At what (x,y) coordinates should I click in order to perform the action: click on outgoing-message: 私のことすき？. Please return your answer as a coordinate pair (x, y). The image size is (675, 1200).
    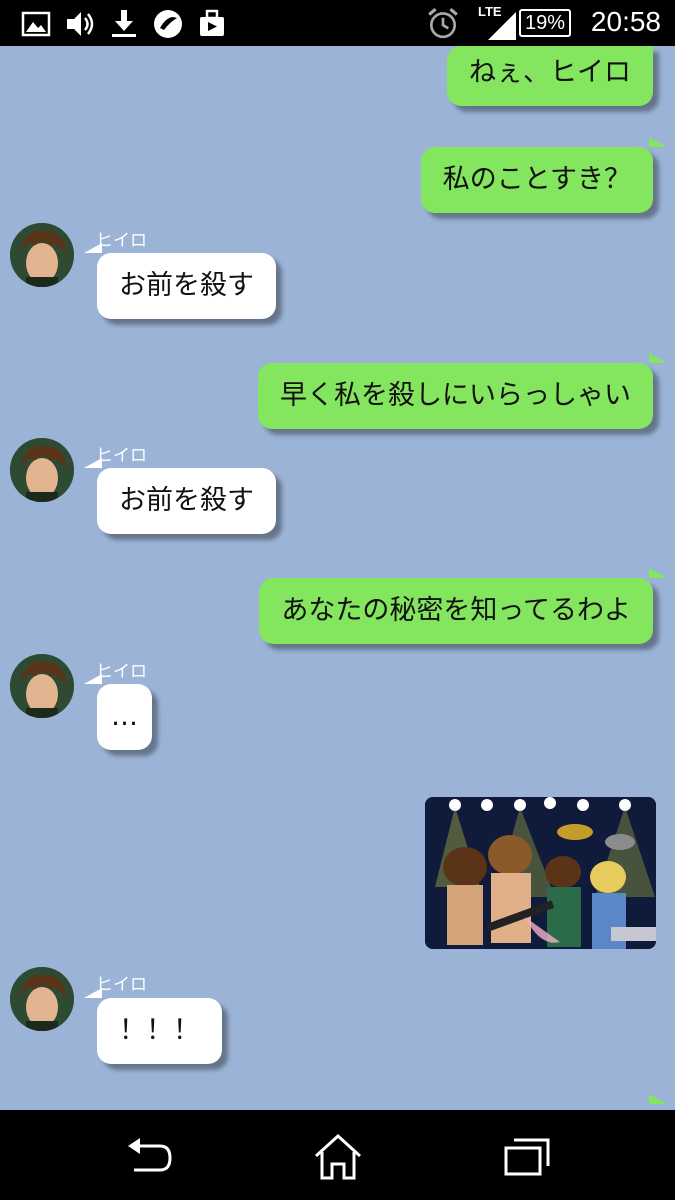
    Looking at the image, I should click on (536, 180).